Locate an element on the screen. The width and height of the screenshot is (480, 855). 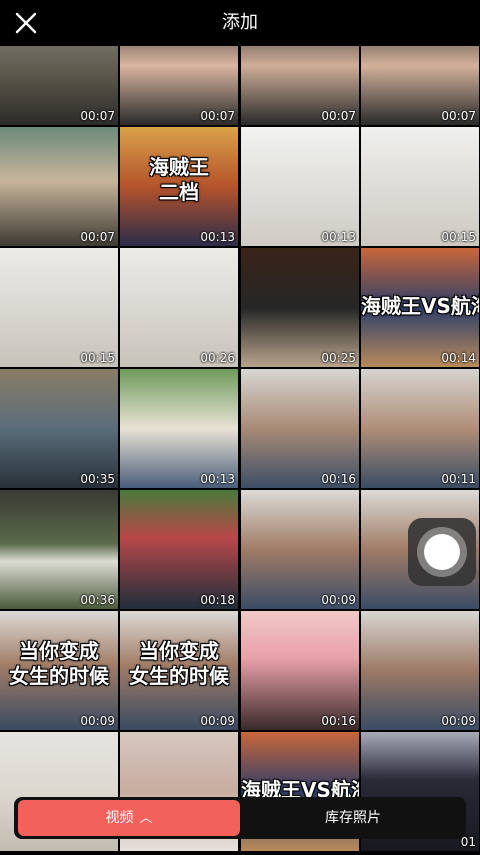
duration-label: 00:26 is located at coordinates (217, 358).